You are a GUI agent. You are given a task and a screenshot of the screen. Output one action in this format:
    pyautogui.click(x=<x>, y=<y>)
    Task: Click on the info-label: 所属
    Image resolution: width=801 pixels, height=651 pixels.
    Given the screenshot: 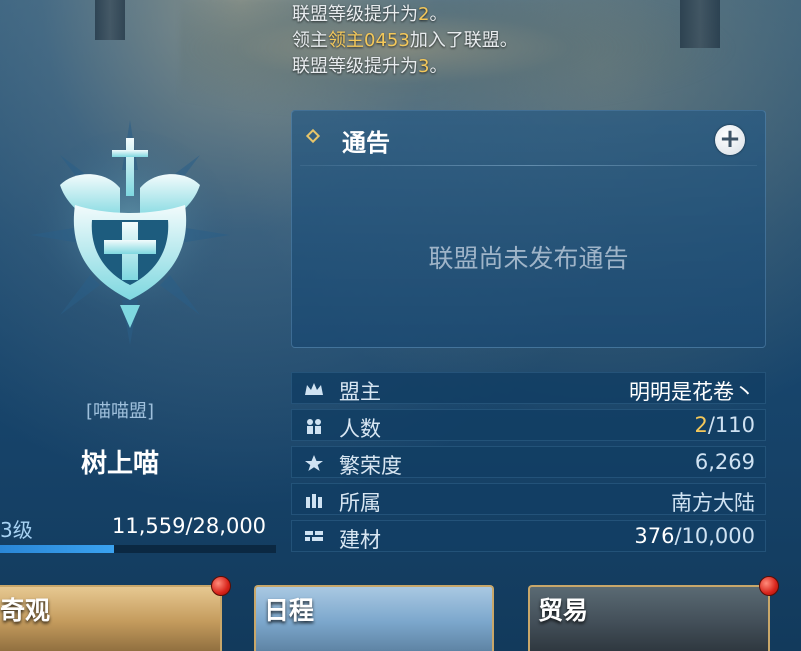 What is the action you would take?
    pyautogui.click(x=360, y=503)
    